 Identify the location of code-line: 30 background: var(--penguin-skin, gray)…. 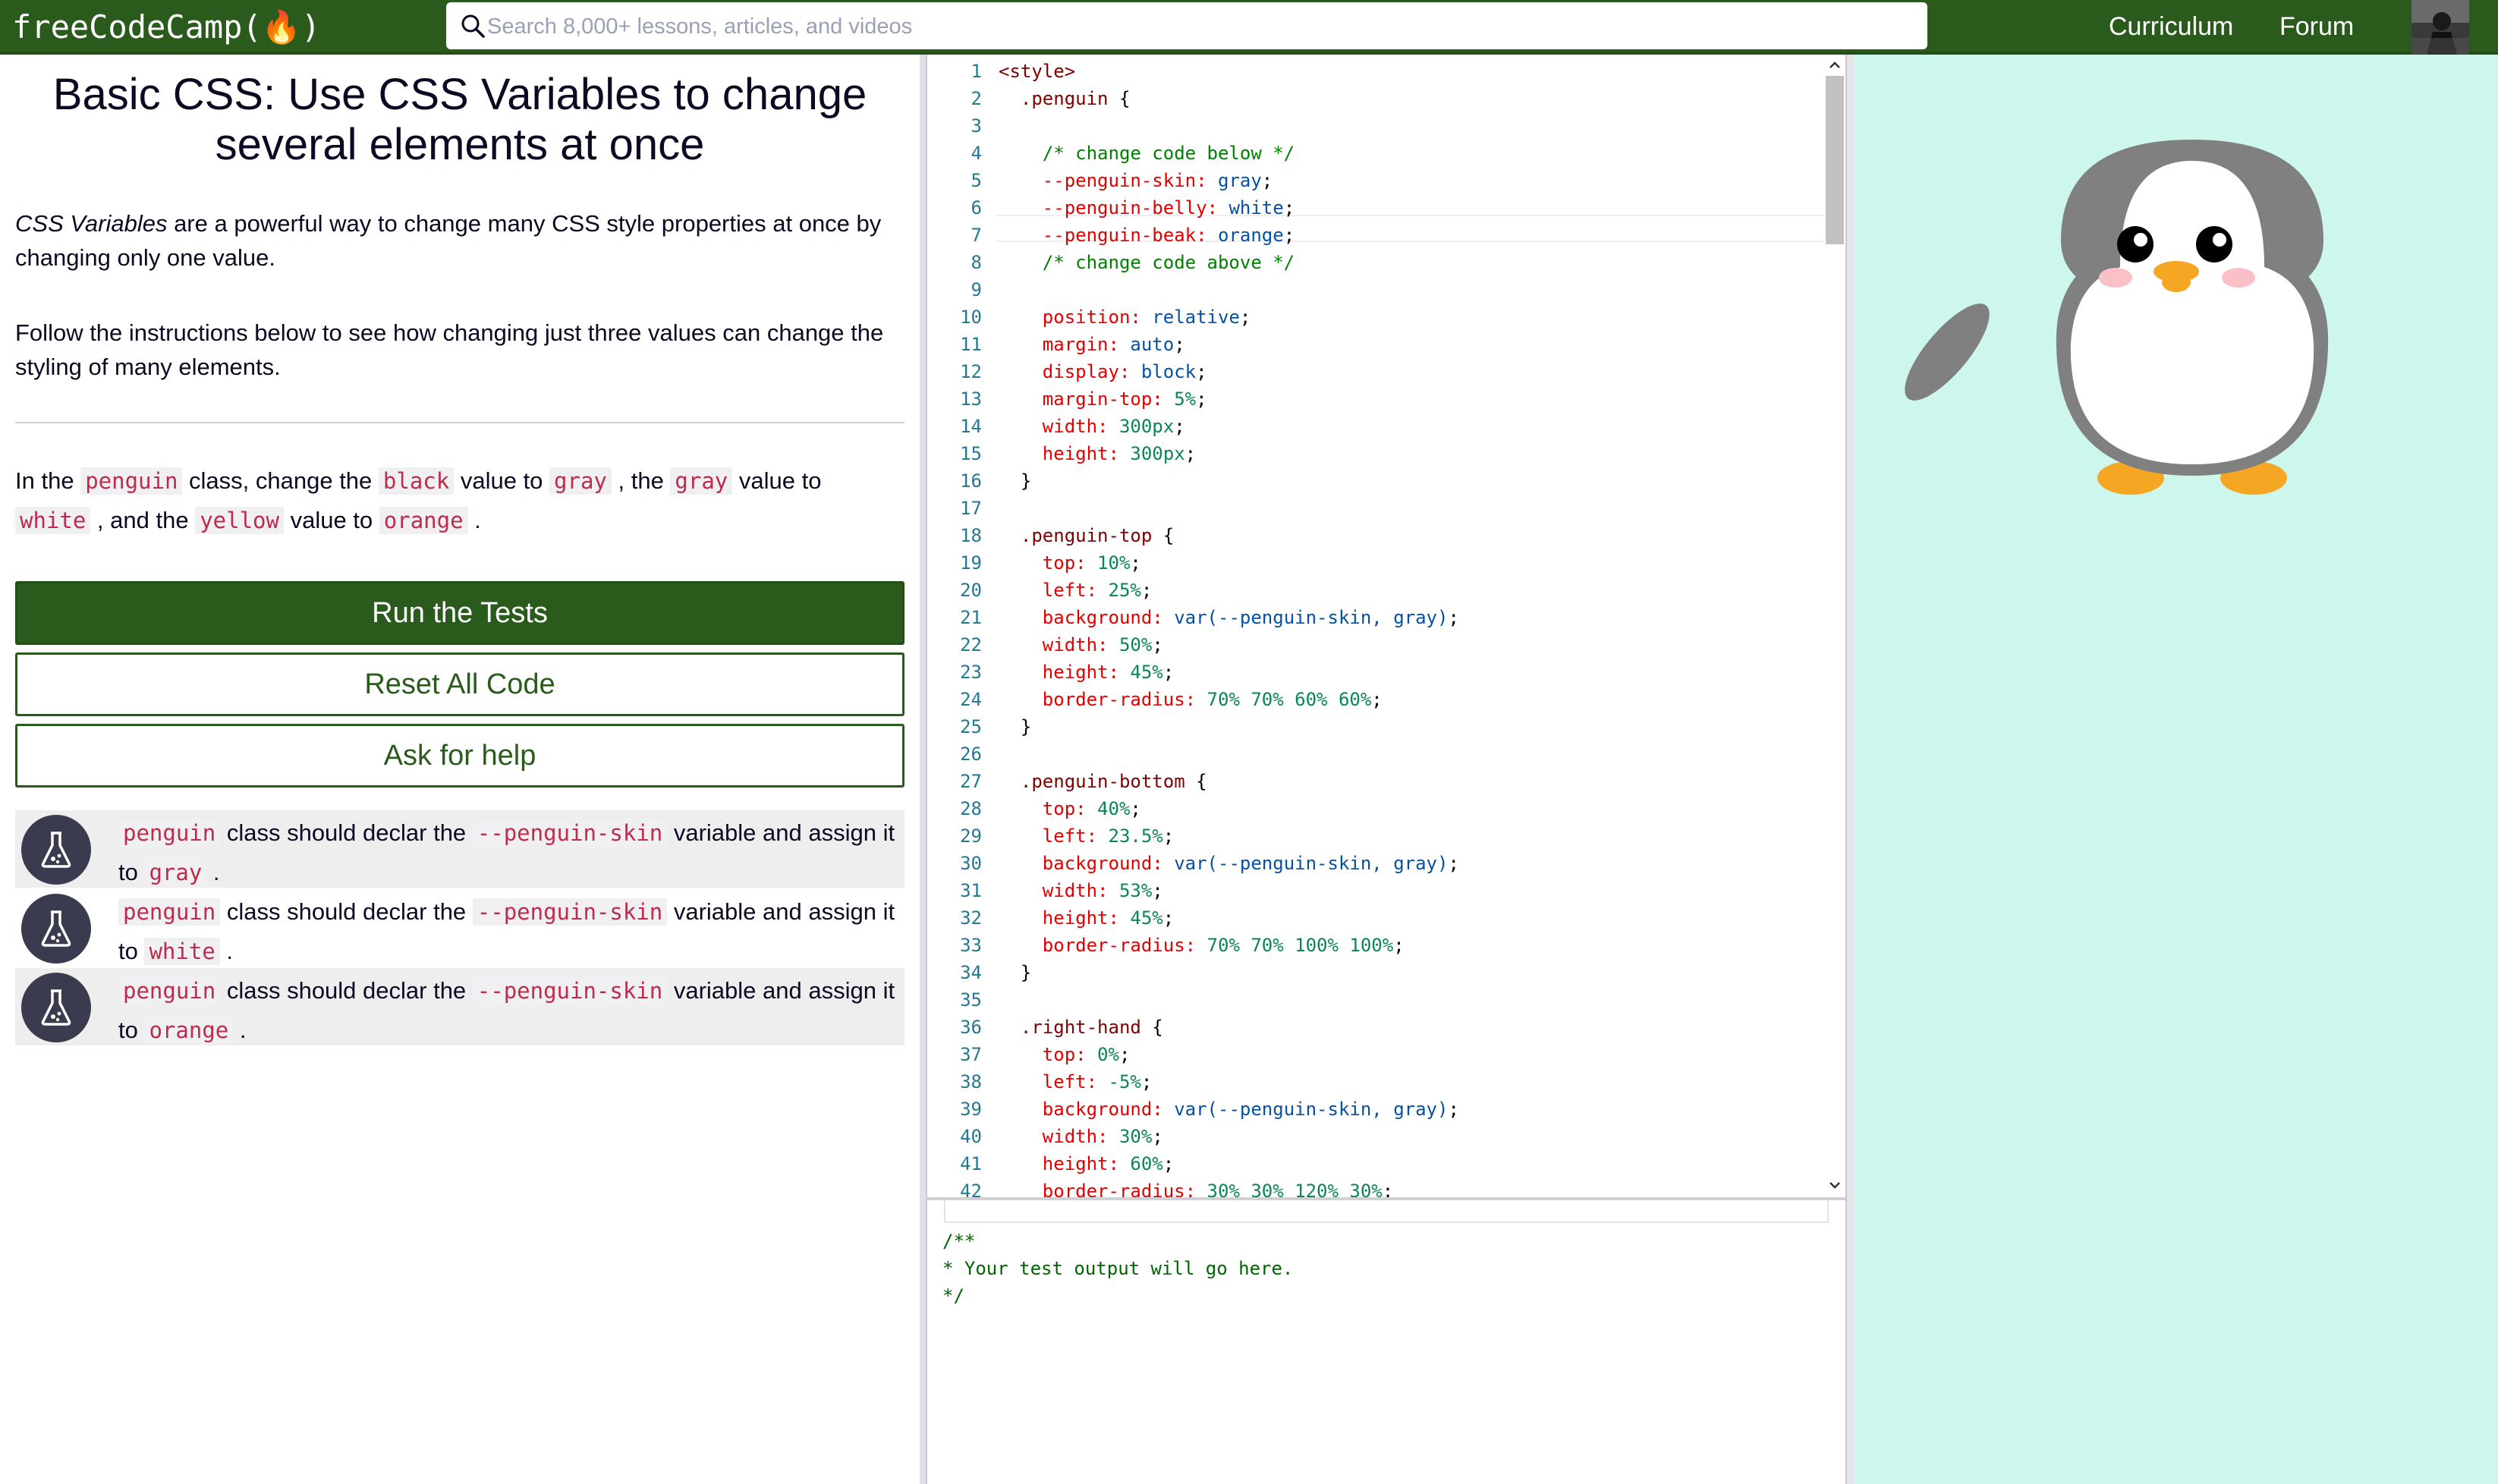
(1379, 863).